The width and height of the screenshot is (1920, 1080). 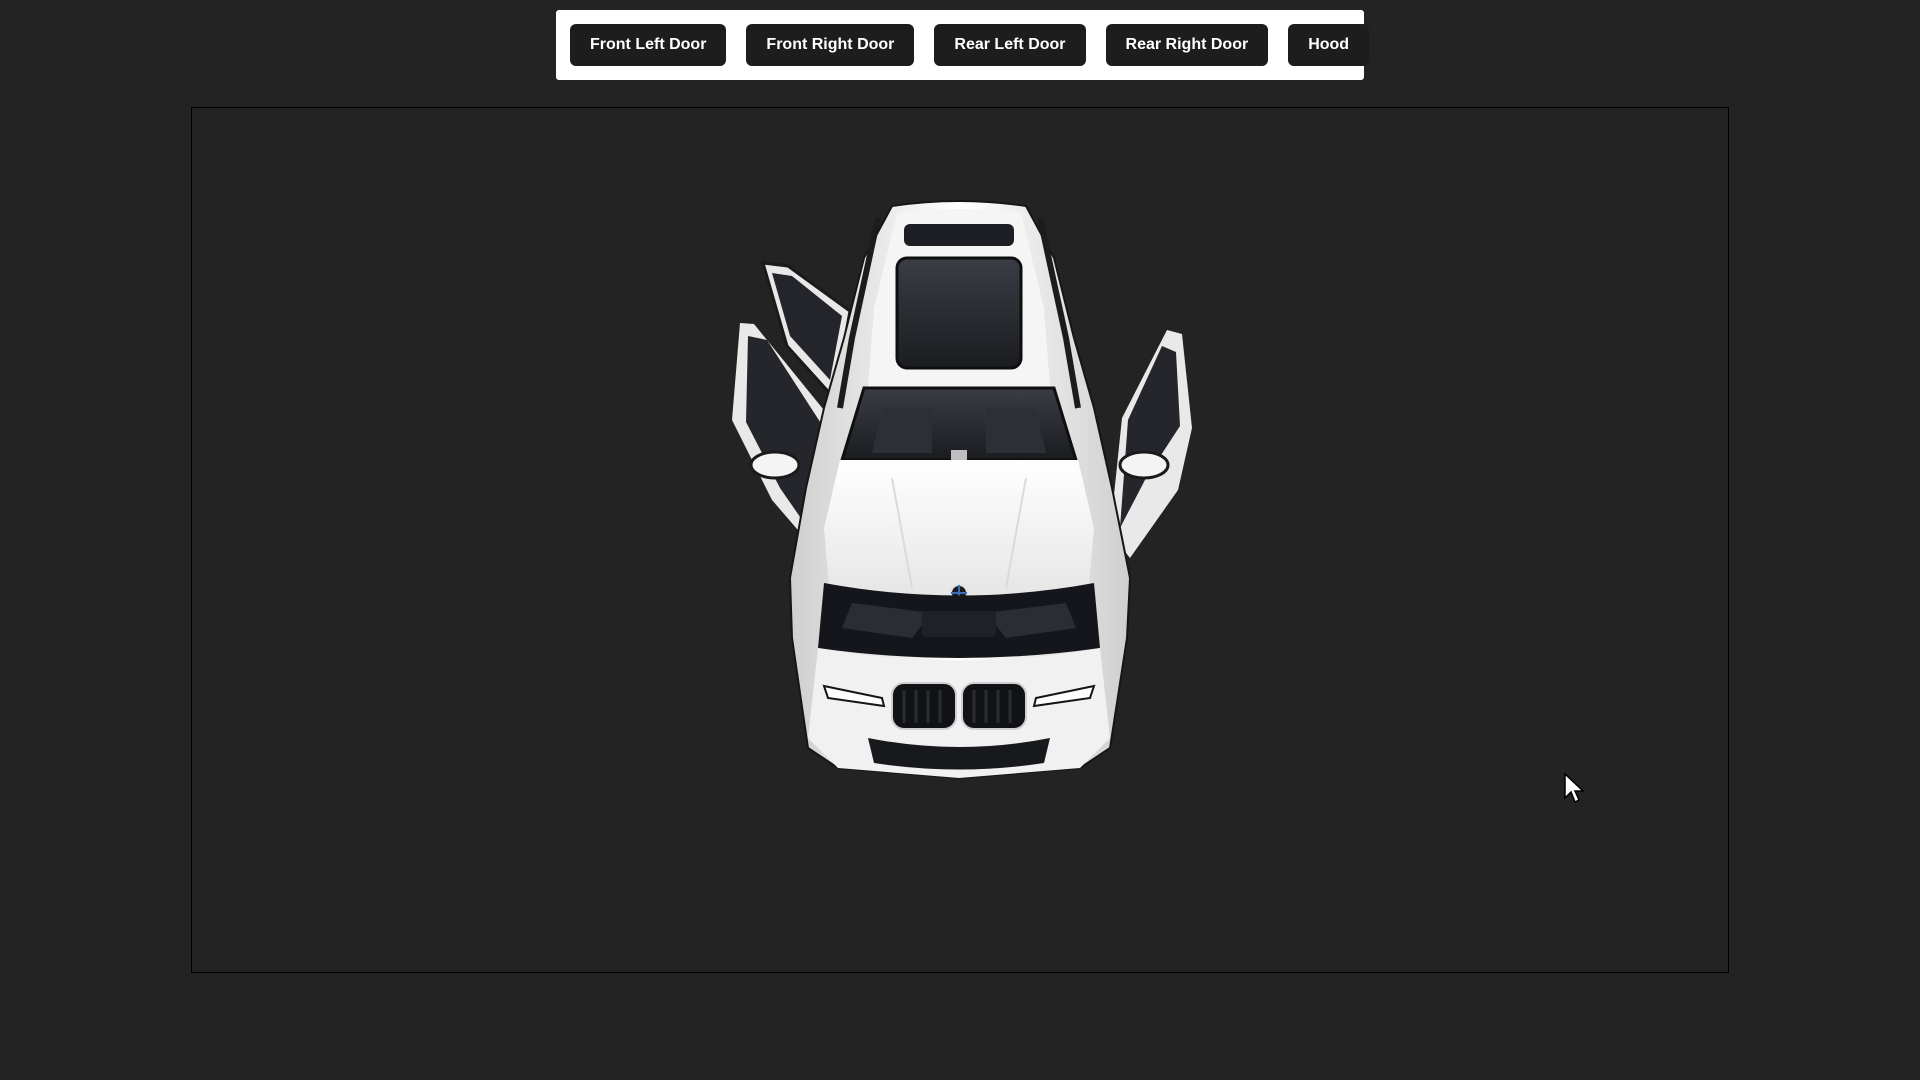 What do you see at coordinates (1151, 444) in the screenshot?
I see `right-doors` at bounding box center [1151, 444].